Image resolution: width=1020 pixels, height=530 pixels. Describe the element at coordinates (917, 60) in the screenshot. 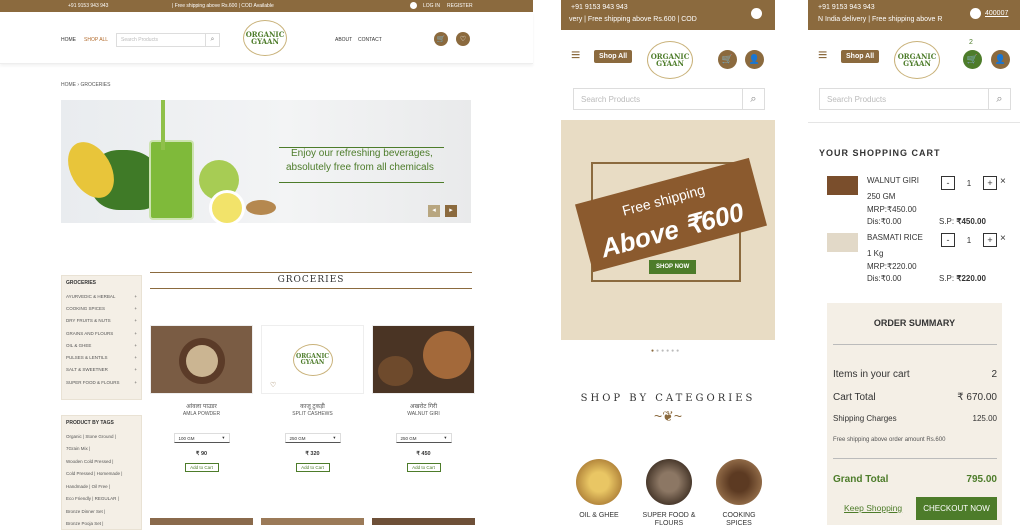

I see `mobile2-logo: ORGANIC GYAAN` at that location.